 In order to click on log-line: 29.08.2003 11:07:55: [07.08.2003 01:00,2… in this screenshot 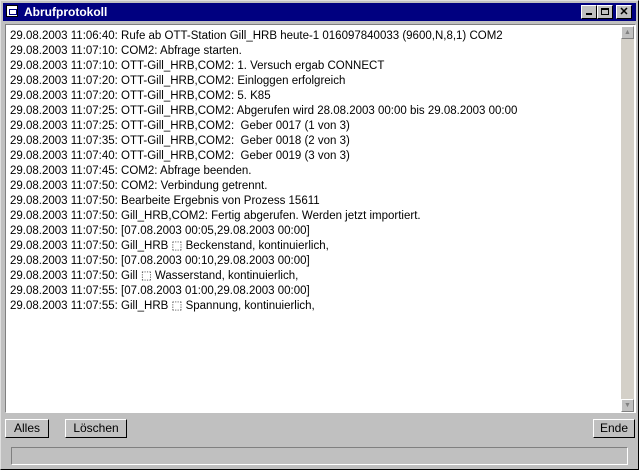, I will do `click(160, 291)`.